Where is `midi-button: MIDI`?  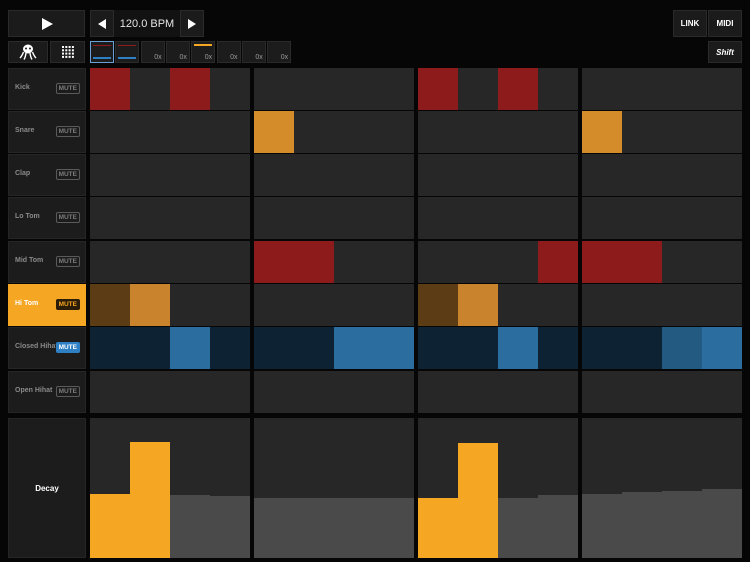
midi-button: MIDI is located at coordinates (725, 23).